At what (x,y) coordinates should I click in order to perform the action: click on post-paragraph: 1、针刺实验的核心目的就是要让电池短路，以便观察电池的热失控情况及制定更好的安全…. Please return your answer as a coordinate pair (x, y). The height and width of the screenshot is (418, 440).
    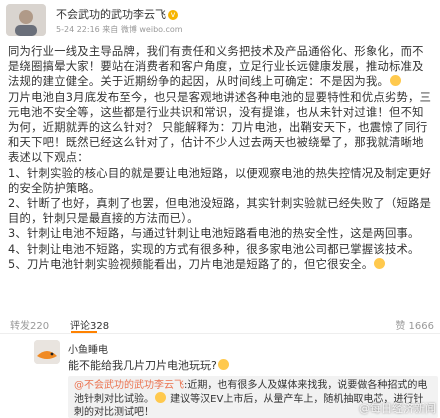
    Looking at the image, I should click on (220, 180).